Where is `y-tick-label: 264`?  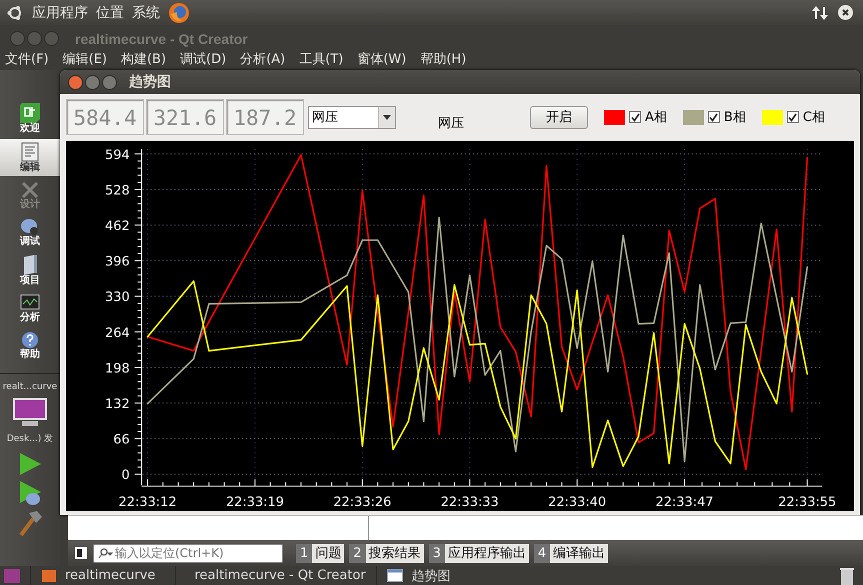 y-tick-label: 264 is located at coordinates (117, 333).